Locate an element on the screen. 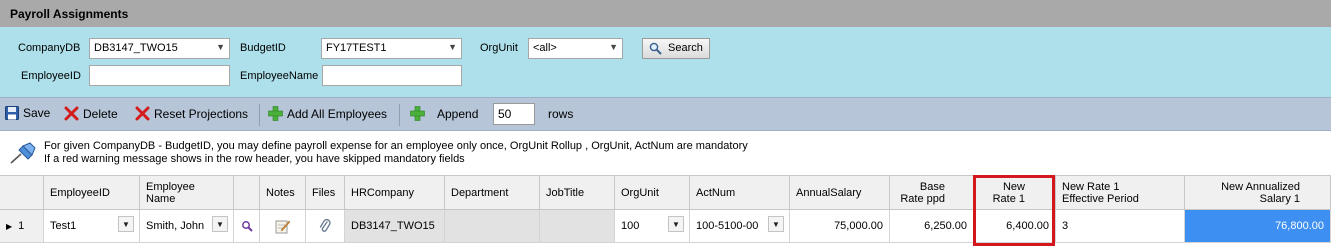  column-header-label: Rate ppd is located at coordinates (922, 199).